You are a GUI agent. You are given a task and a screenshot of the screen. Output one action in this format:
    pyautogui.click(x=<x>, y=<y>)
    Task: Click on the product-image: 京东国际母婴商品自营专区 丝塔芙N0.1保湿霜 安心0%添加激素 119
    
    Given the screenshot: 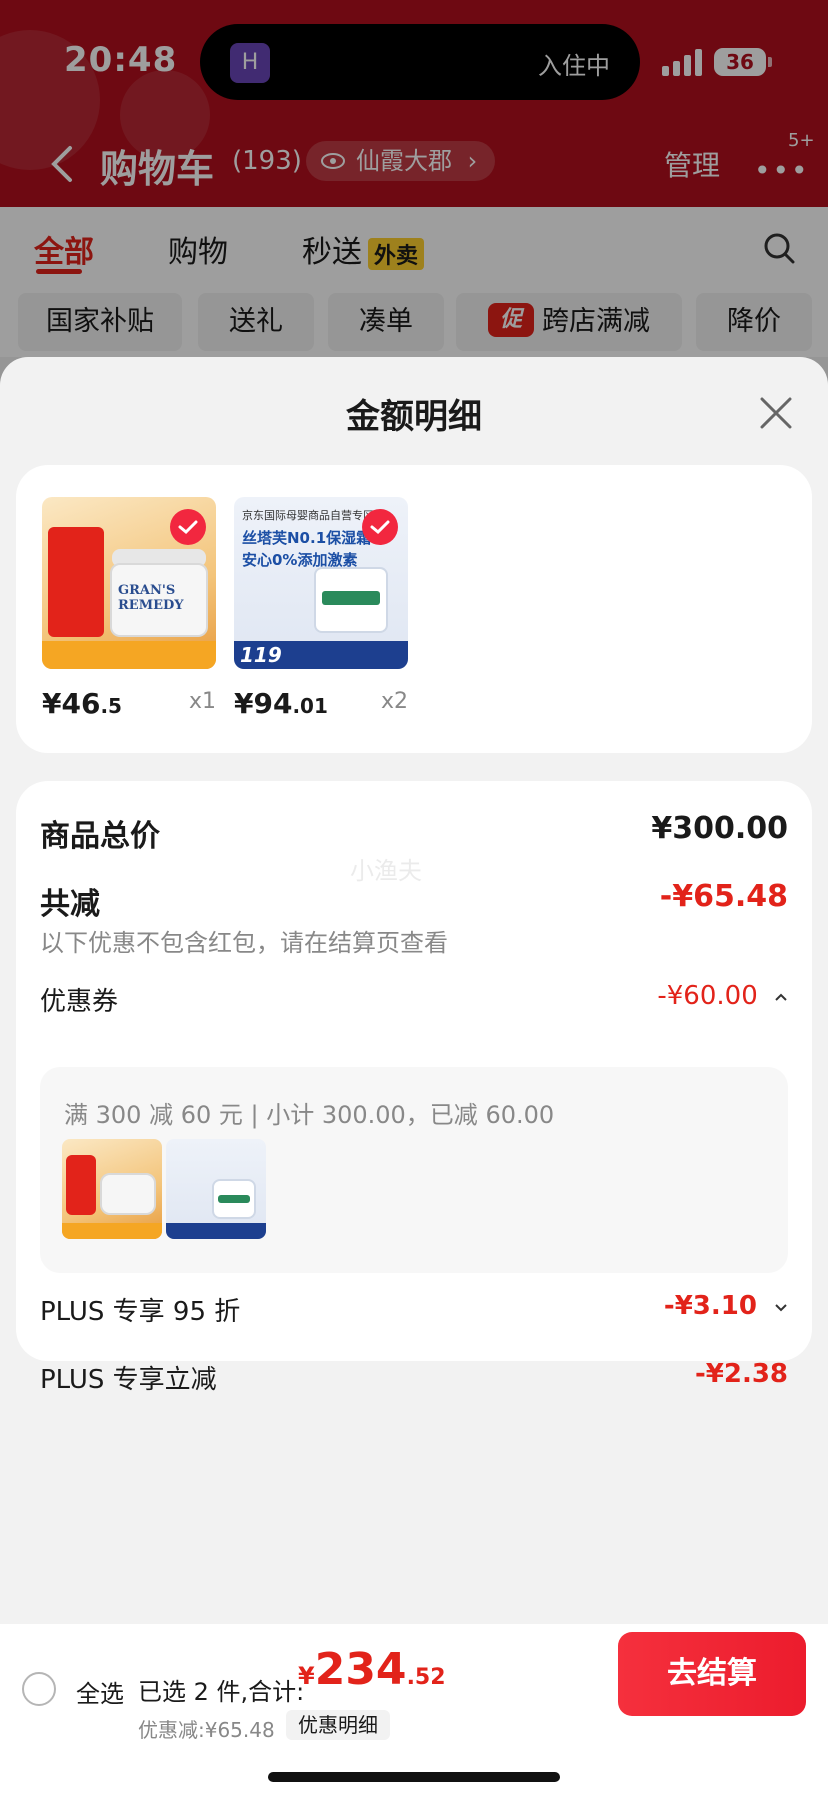 What is the action you would take?
    pyautogui.click(x=321, y=583)
    